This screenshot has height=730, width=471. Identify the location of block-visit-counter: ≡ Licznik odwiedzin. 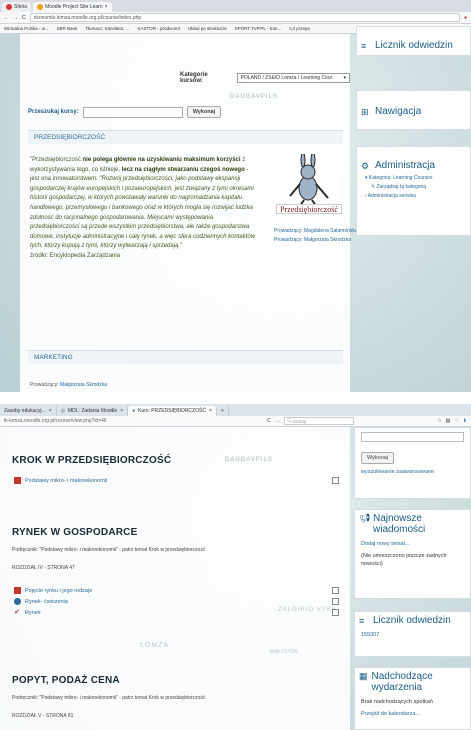
(413, 41).